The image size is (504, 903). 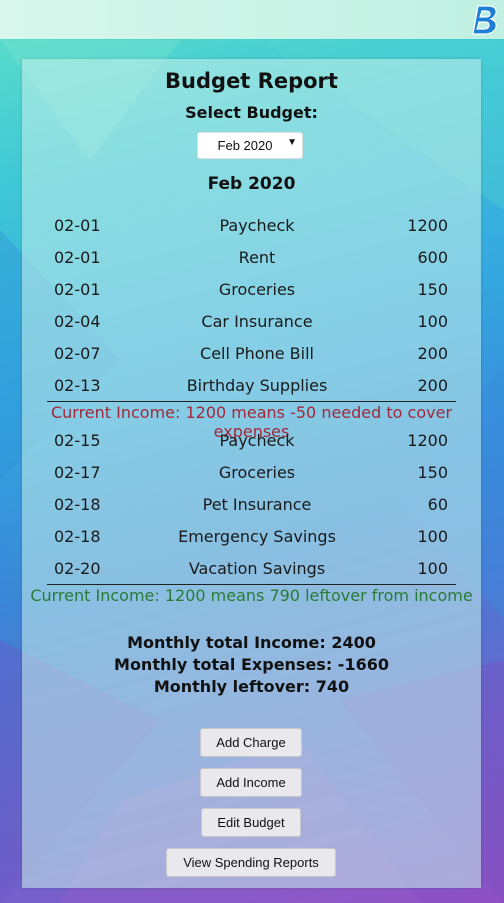 I want to click on top-bar, so click(x=252, y=19).